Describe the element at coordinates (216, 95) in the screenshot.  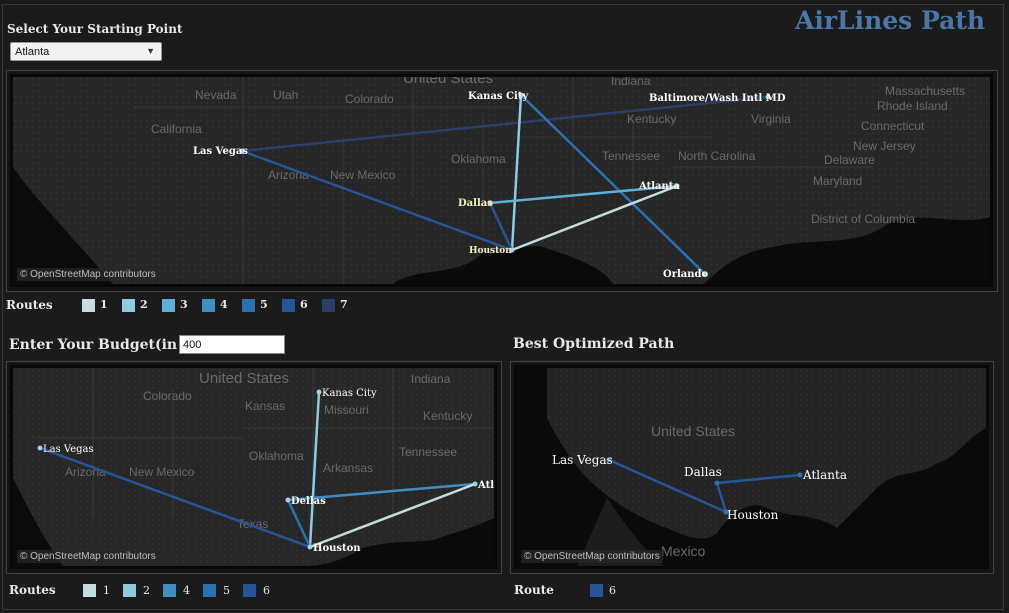
I see `state-label: Nevada` at that location.